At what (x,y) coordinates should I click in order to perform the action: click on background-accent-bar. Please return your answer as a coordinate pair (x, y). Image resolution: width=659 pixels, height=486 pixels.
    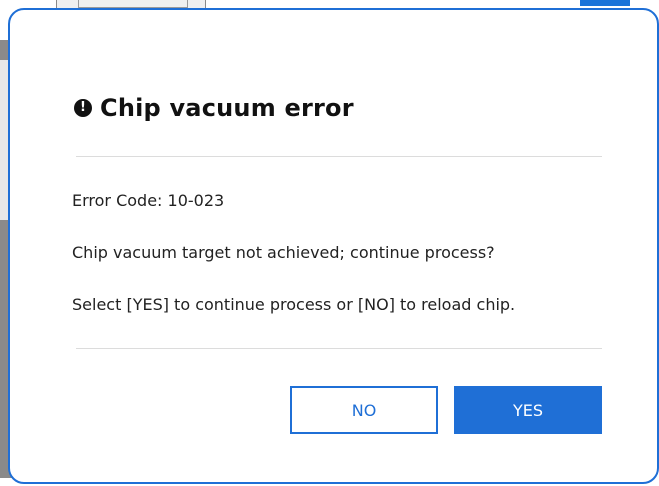
    Looking at the image, I should click on (605, 3).